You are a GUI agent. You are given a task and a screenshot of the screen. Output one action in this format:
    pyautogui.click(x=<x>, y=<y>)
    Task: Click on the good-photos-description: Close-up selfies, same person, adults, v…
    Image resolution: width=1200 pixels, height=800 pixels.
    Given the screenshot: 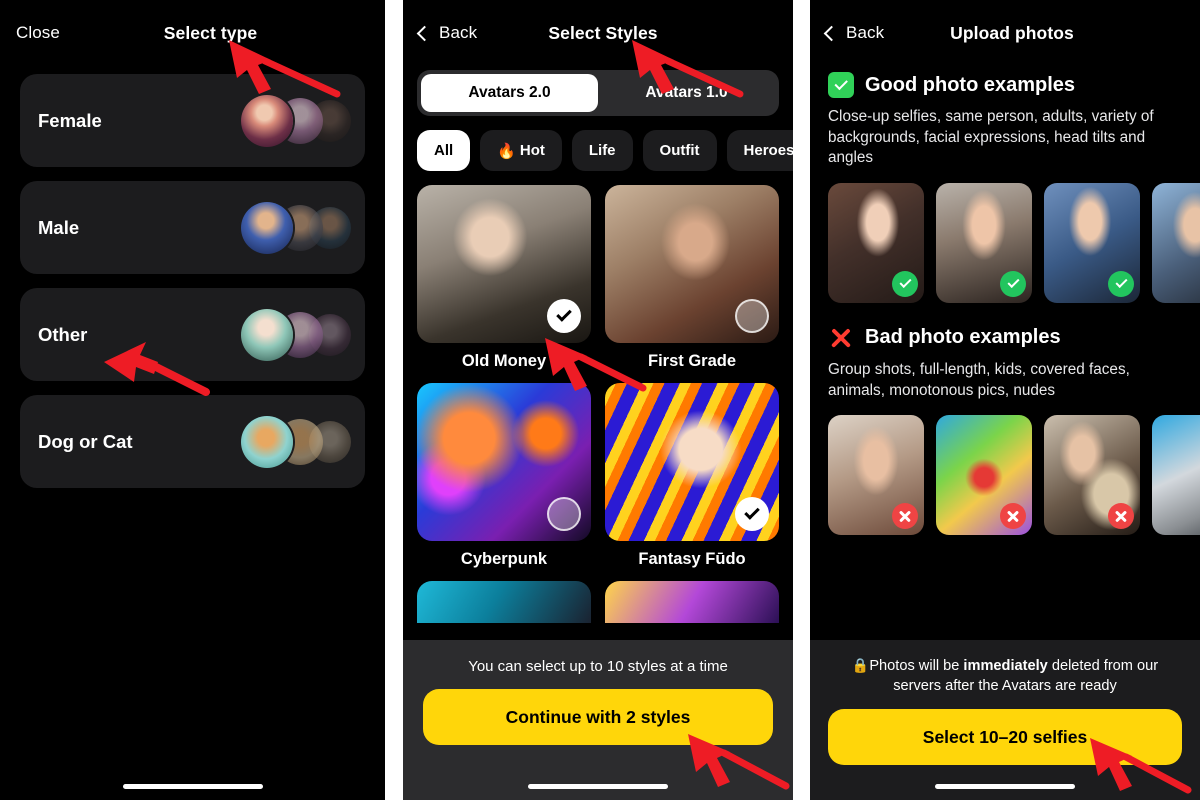 What is the action you would take?
    pyautogui.click(x=991, y=137)
    